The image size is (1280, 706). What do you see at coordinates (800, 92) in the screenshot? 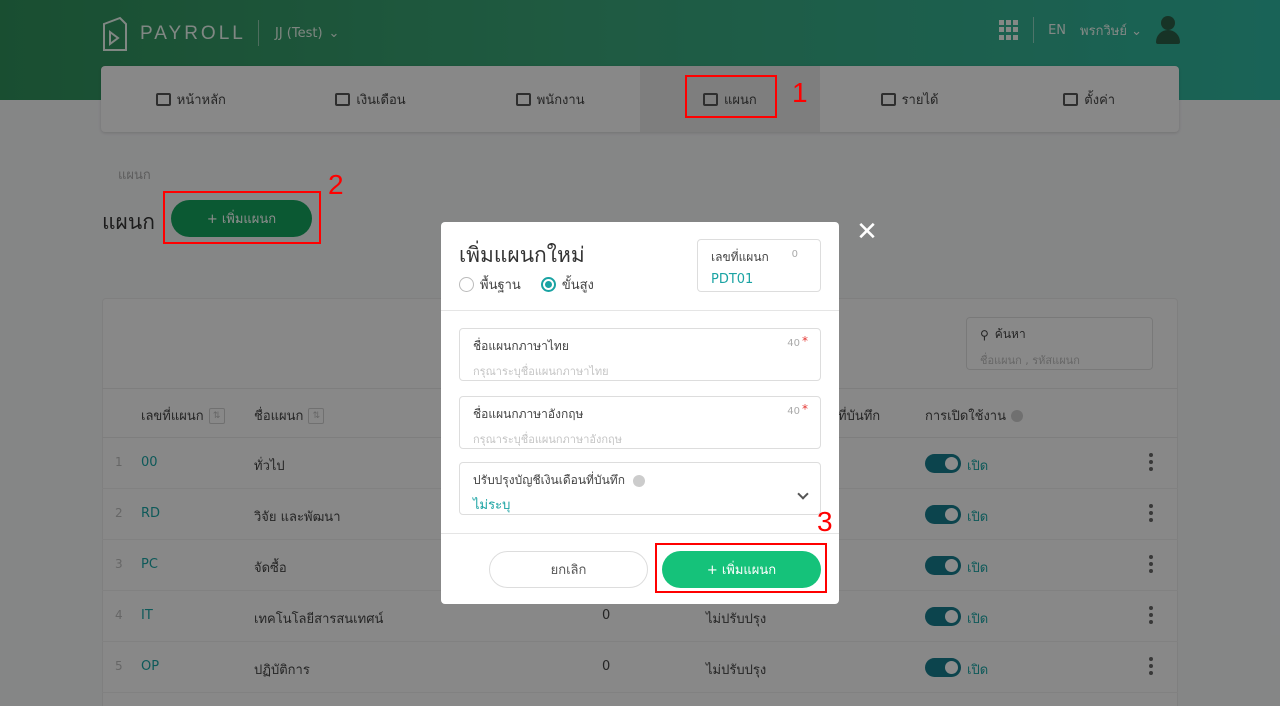
I see `annotation-number-1: 1` at bounding box center [800, 92].